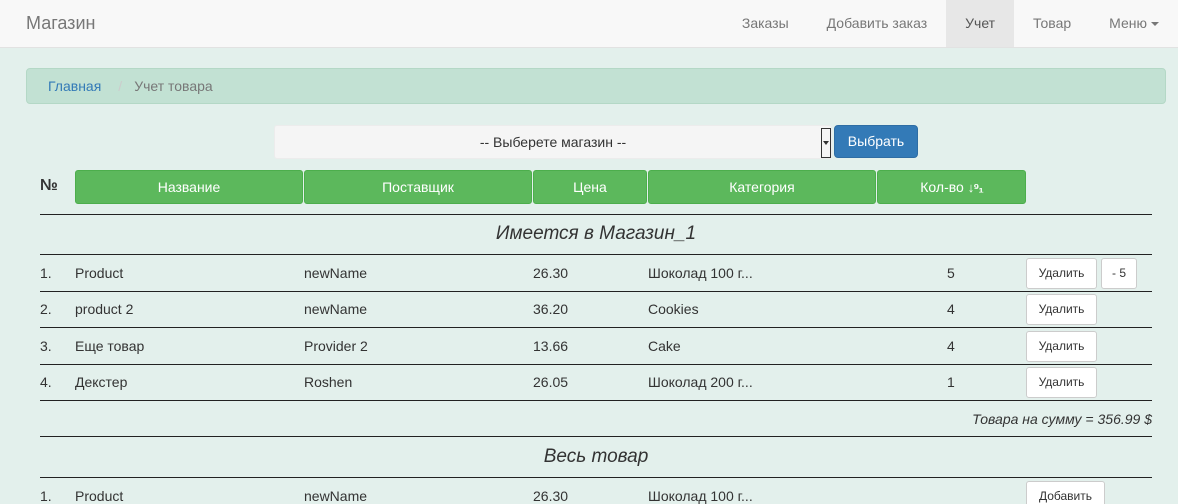 This screenshot has height=504, width=1178. Describe the element at coordinates (980, 23) in the screenshot. I see `nav-item-accounting: Учет` at that location.